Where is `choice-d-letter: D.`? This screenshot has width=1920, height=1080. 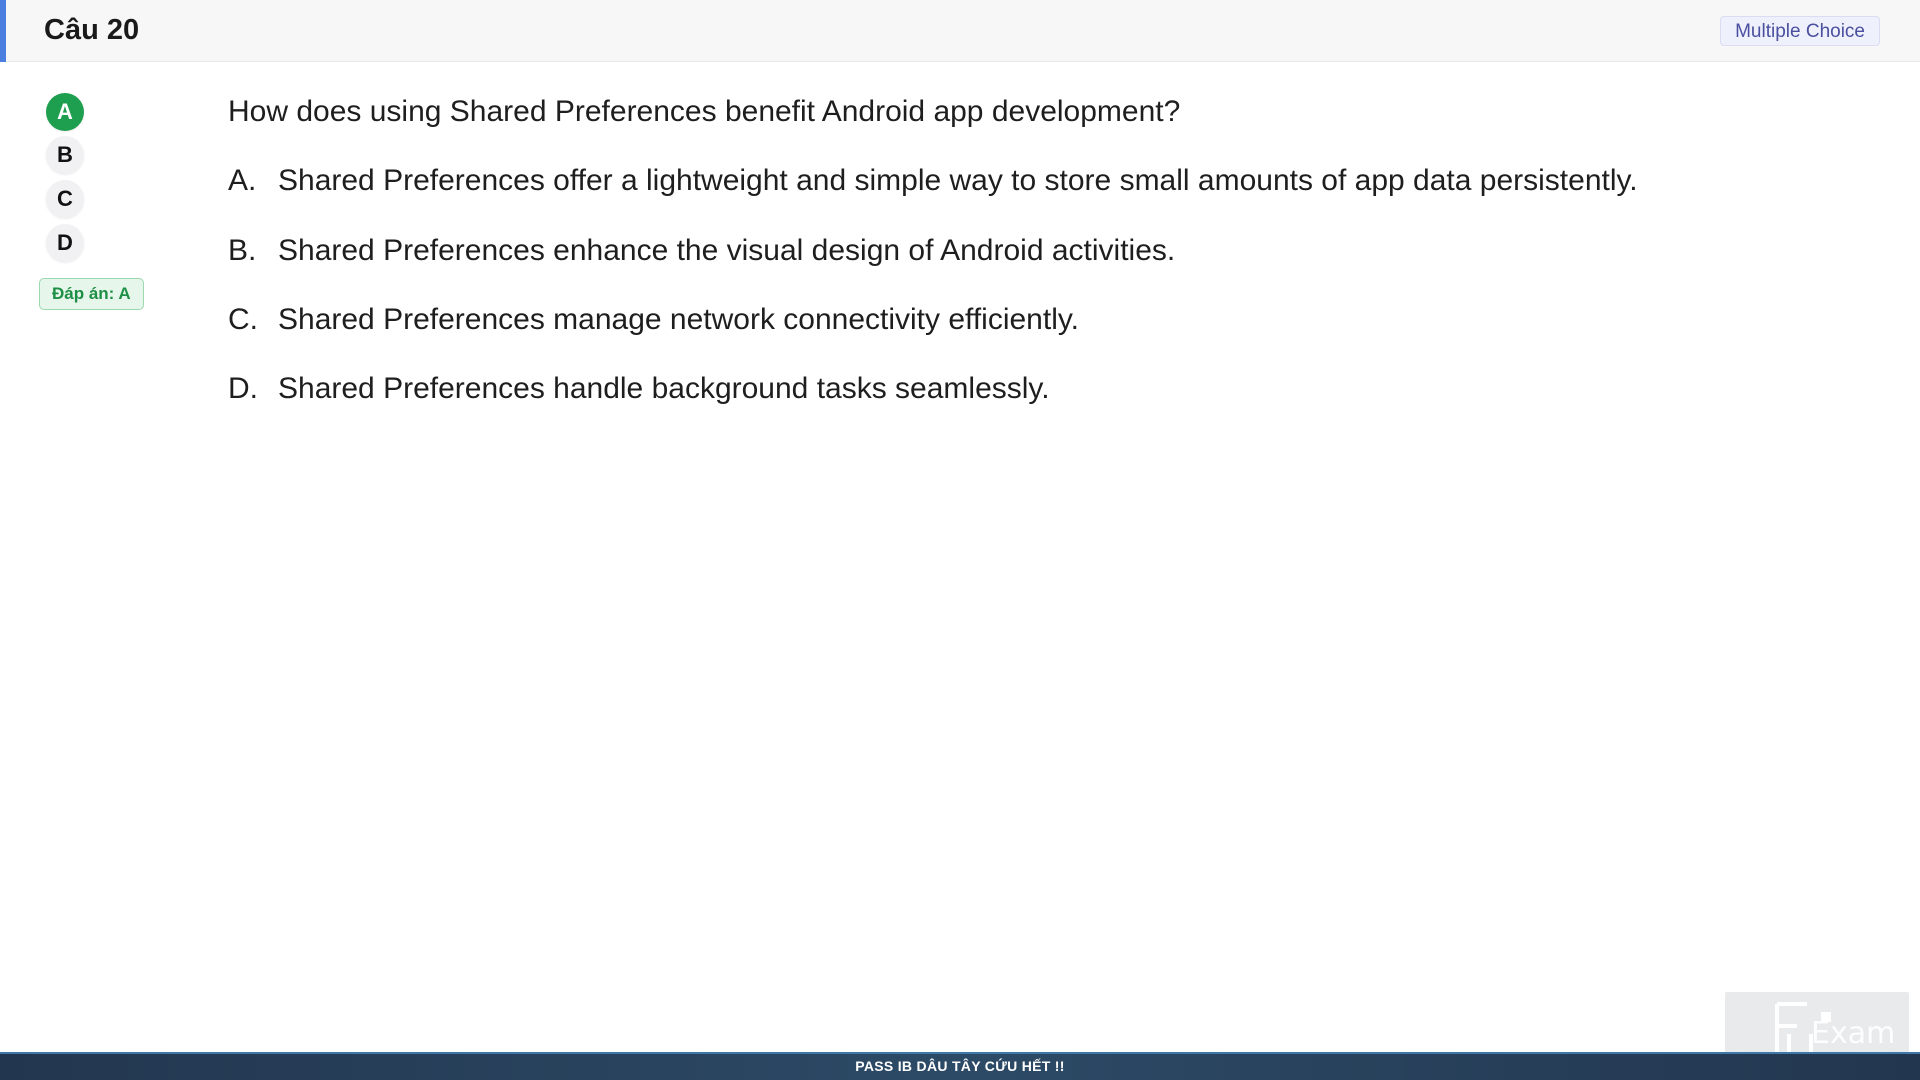
choice-d-letter: D. is located at coordinates (243, 388).